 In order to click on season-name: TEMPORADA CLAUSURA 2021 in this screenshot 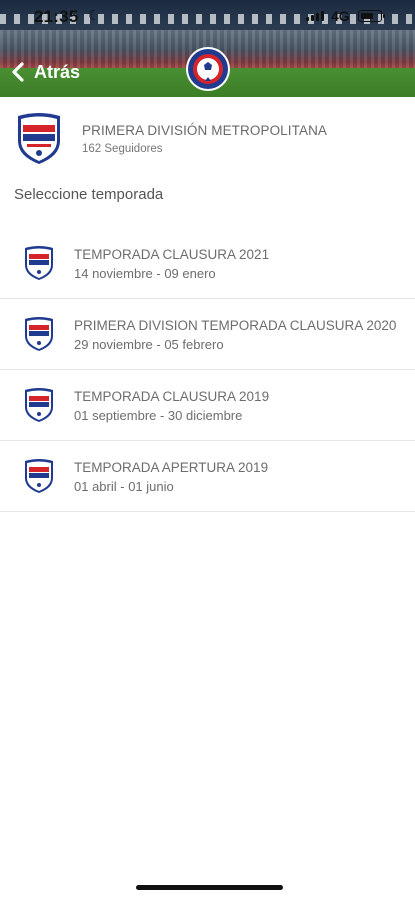, I will do `click(172, 254)`.